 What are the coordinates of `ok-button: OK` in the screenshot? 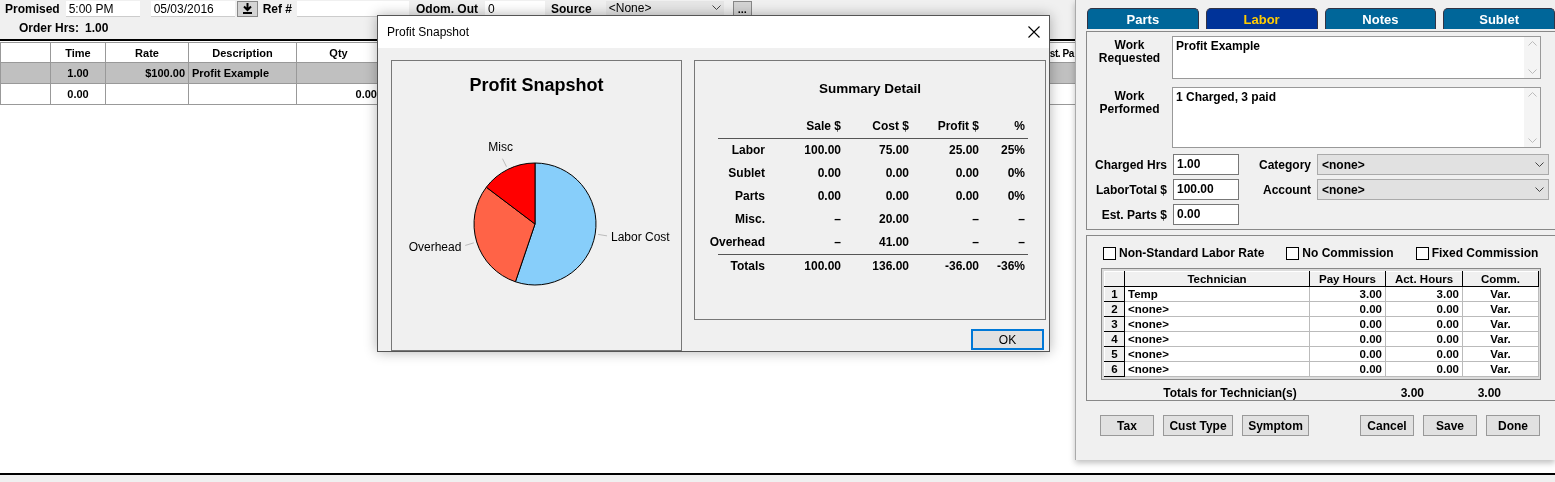 It's located at (1007, 339).